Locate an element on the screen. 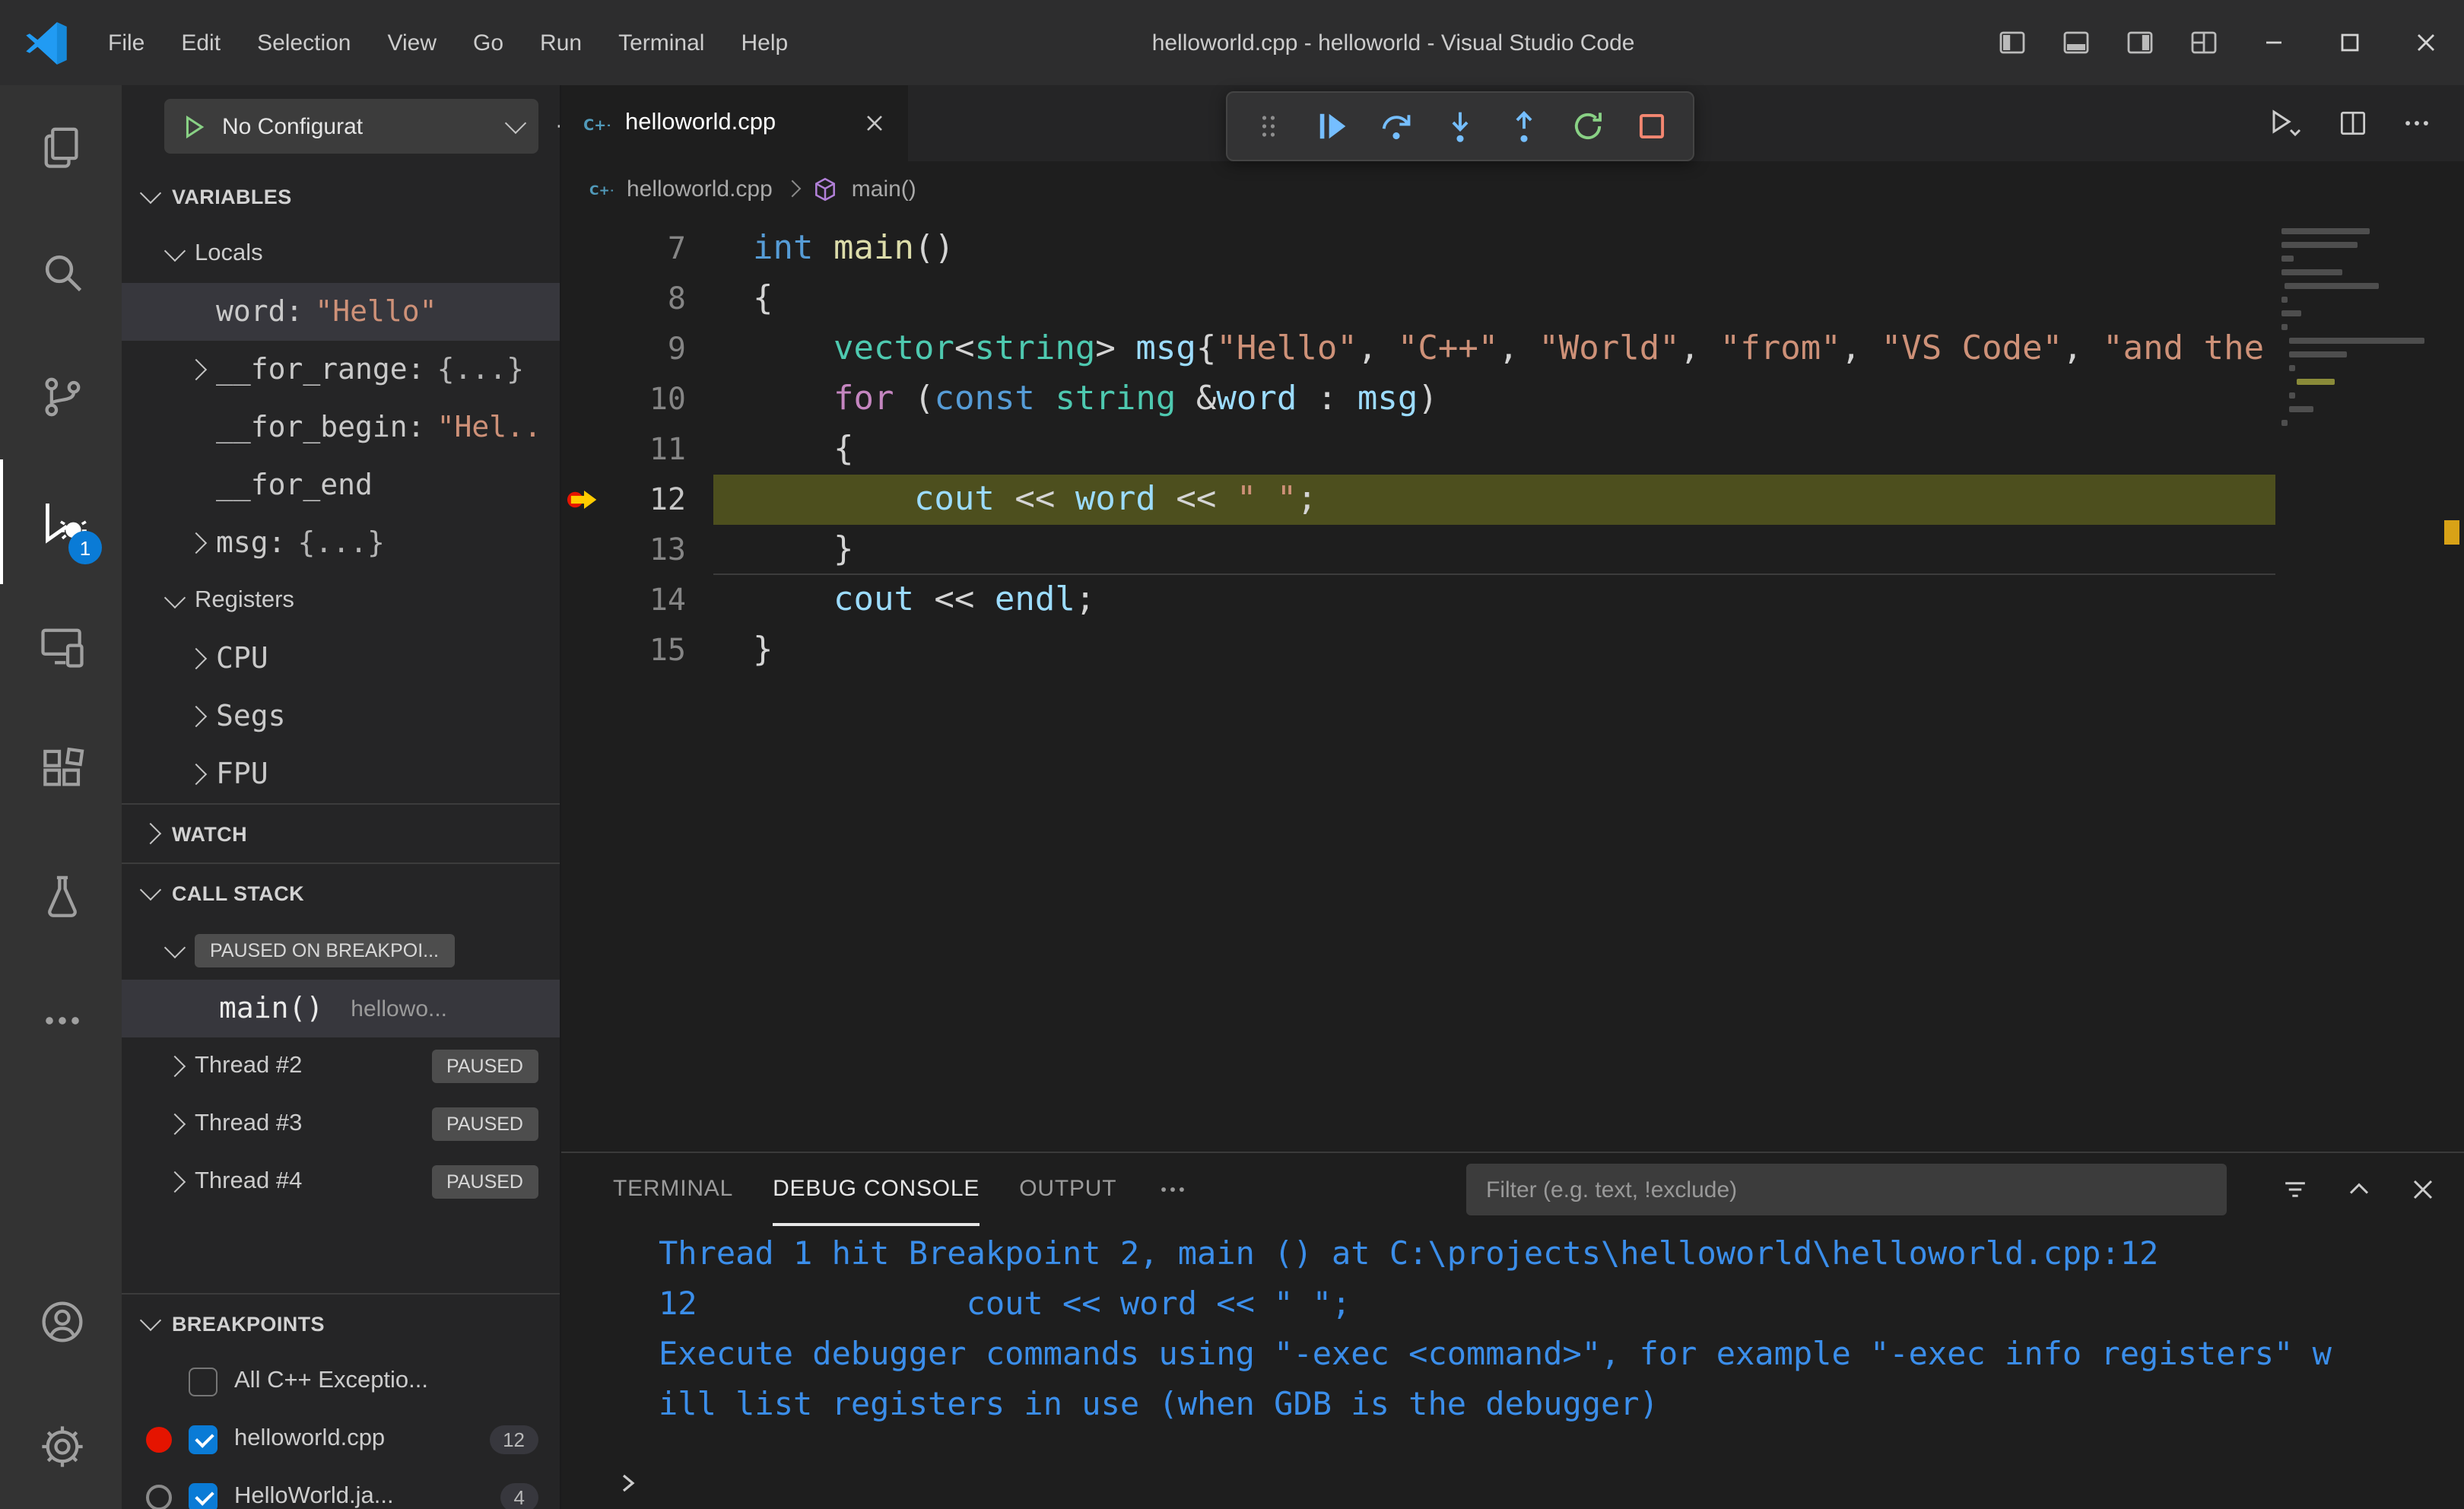 Image resolution: width=2464 pixels, height=1509 pixels. menu-file: File is located at coordinates (126, 42).